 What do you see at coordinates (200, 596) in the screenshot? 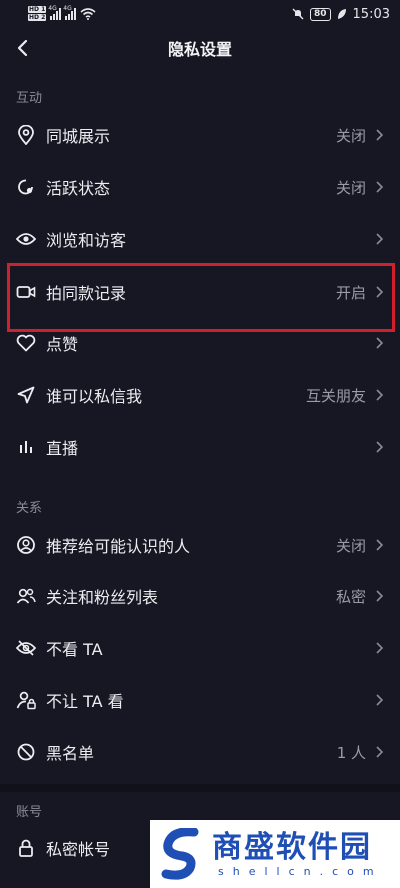
I see `row-following-followers-list: 关注和粉丝列表 私密` at bounding box center [200, 596].